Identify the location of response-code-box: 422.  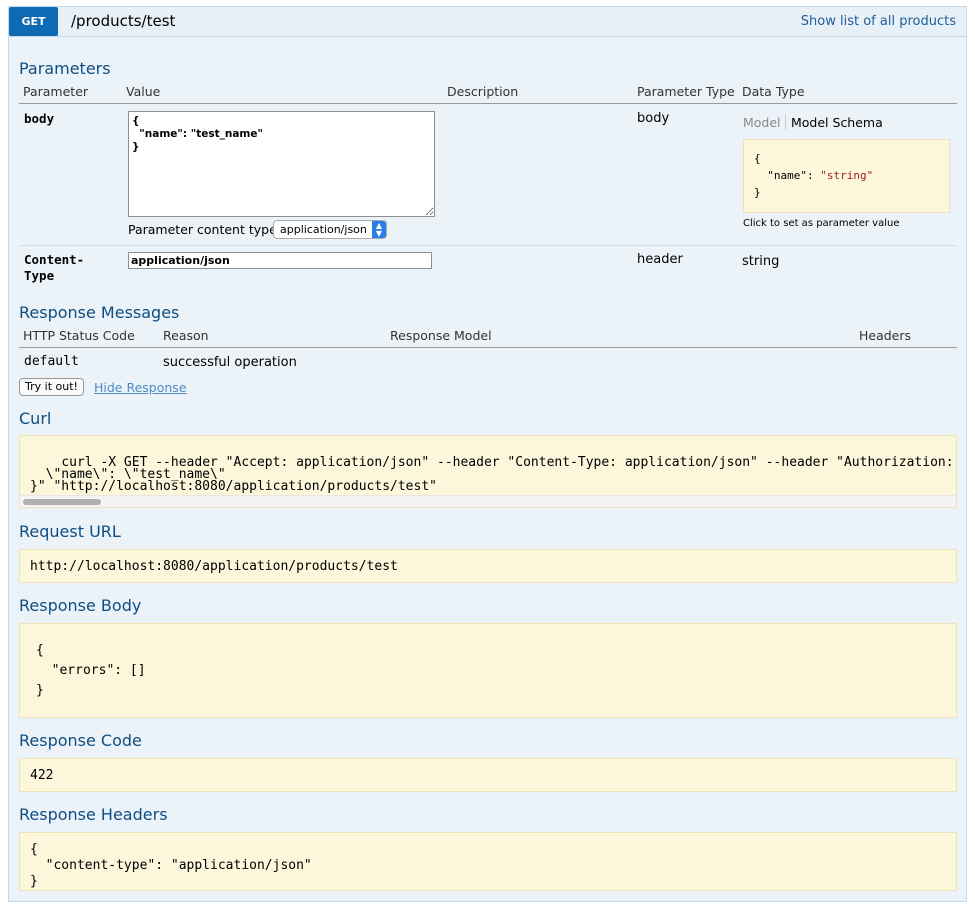
(488, 775).